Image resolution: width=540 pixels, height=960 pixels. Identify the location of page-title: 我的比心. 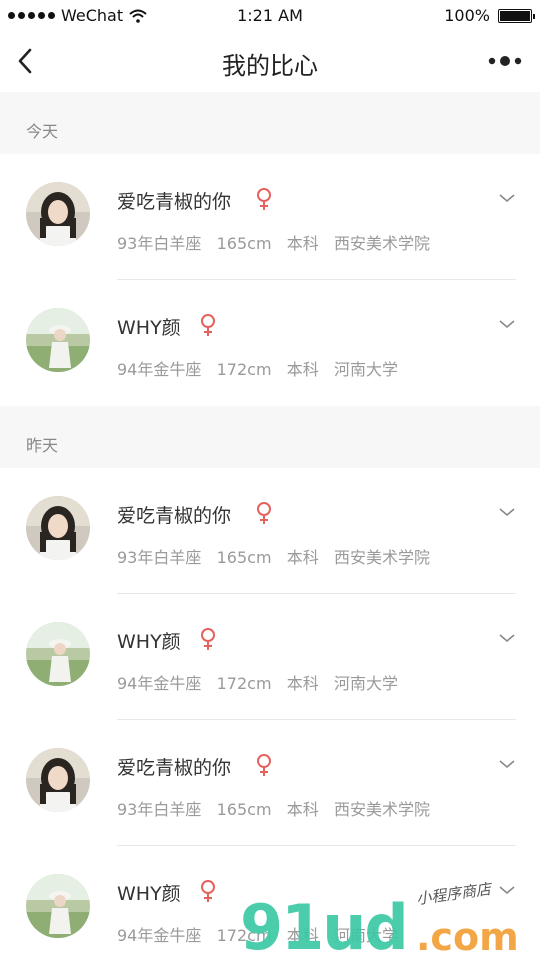
(270, 66).